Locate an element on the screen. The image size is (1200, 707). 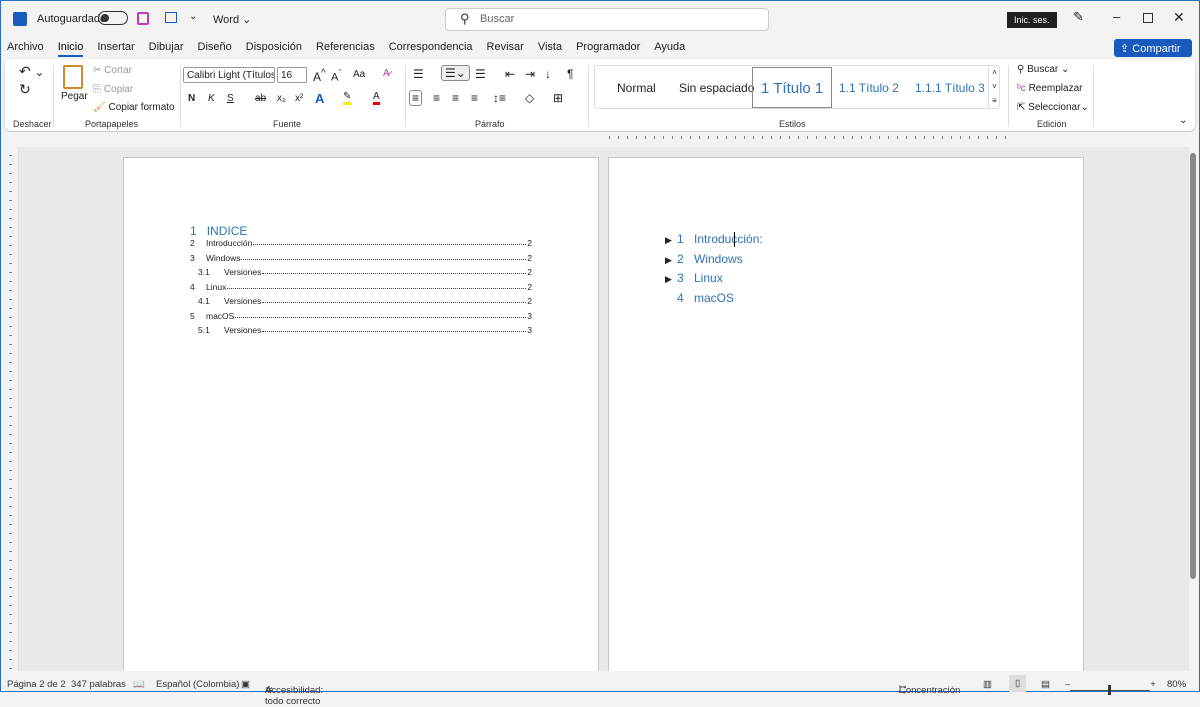
toc-entry: 4.1 Versiones 2 is located at coordinates (361, 301).